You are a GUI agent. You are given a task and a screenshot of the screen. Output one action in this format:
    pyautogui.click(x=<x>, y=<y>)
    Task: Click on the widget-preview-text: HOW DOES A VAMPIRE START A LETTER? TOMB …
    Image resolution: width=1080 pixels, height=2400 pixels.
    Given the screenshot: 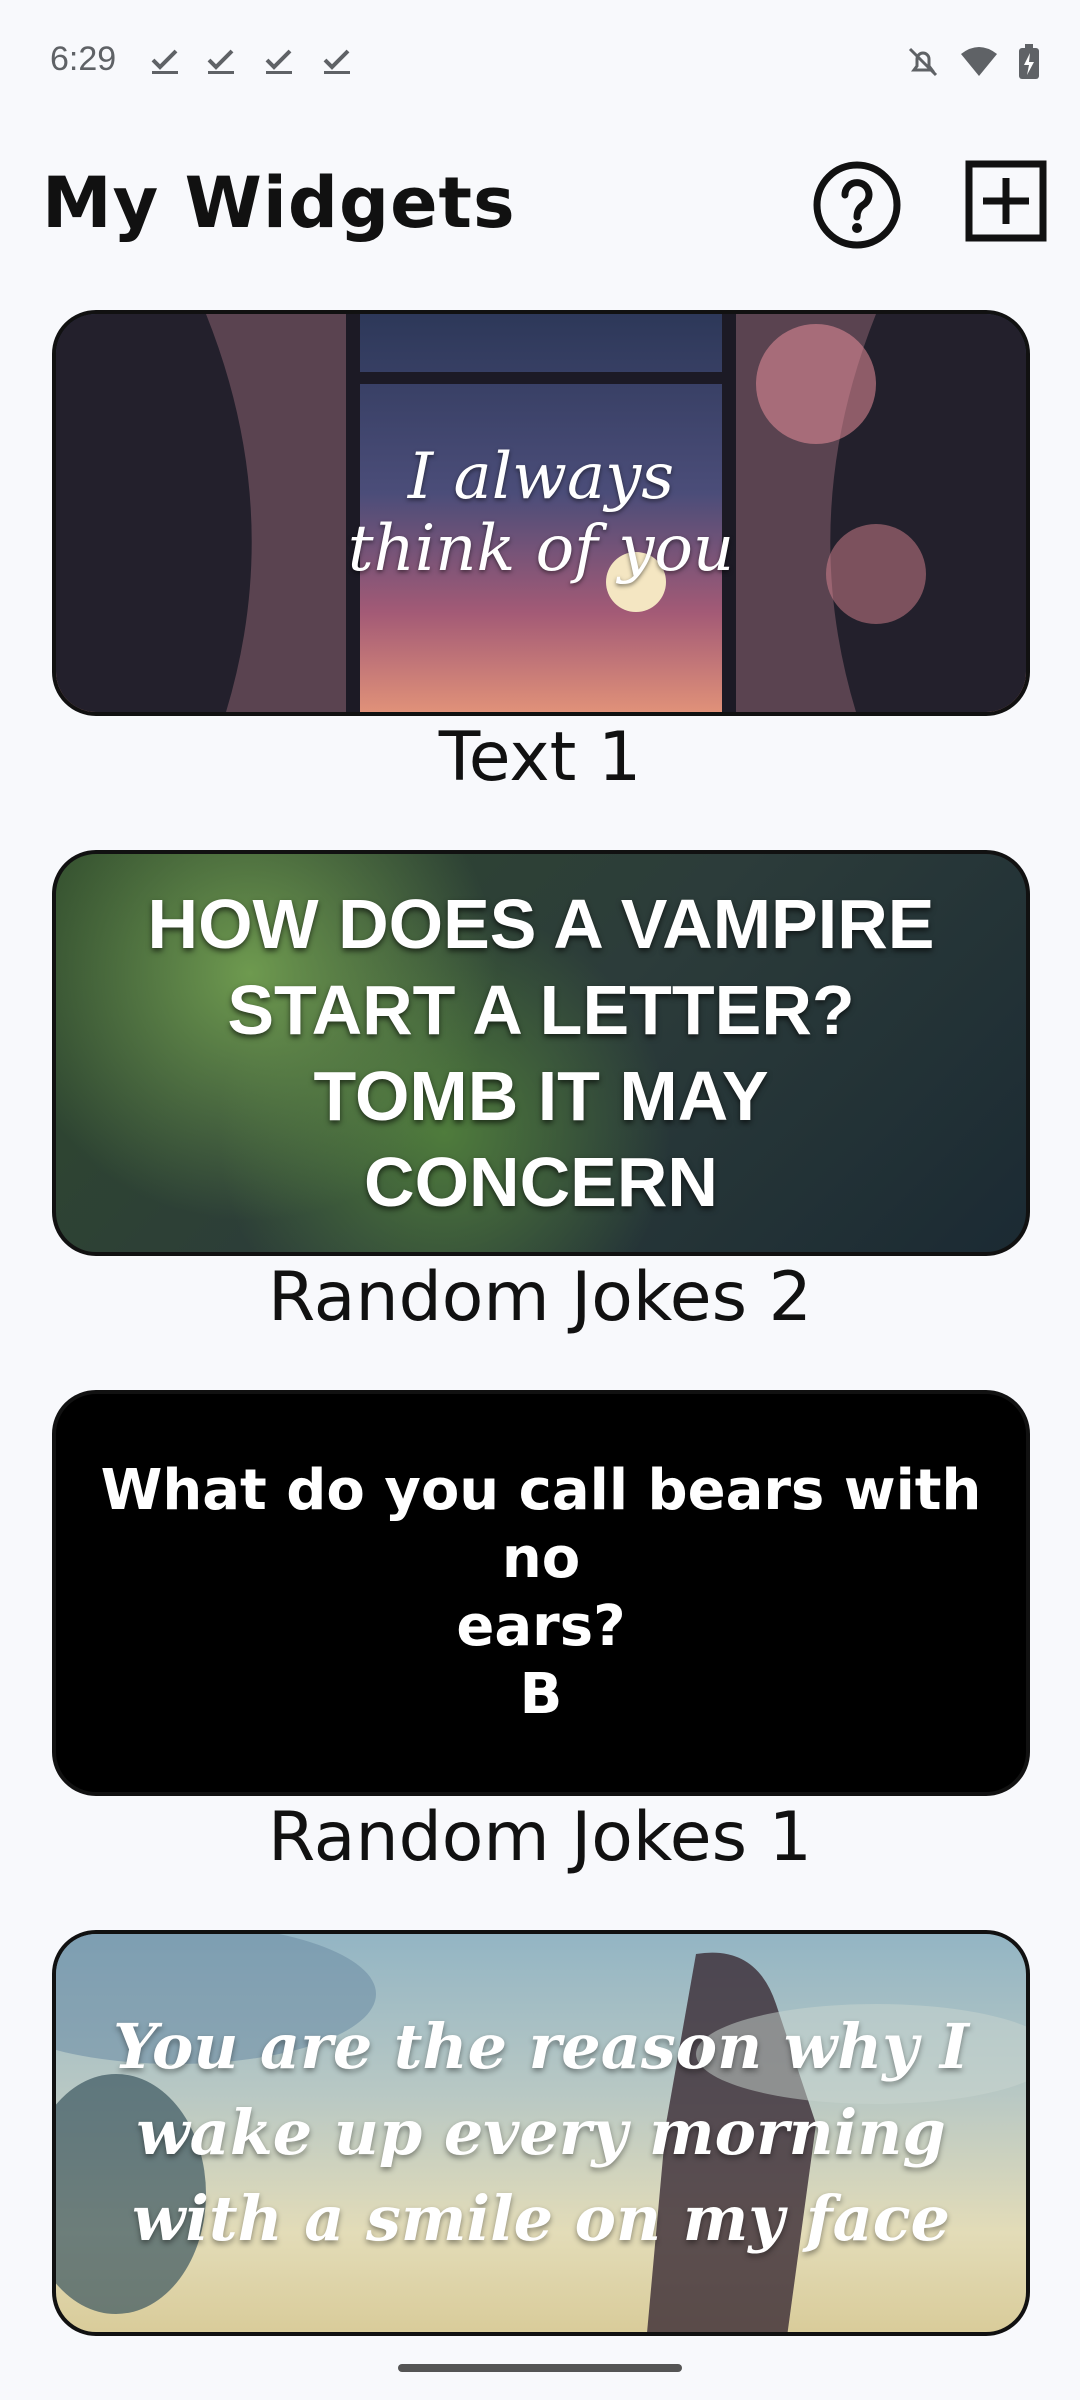 What is the action you would take?
    pyautogui.click(x=541, y=1053)
    